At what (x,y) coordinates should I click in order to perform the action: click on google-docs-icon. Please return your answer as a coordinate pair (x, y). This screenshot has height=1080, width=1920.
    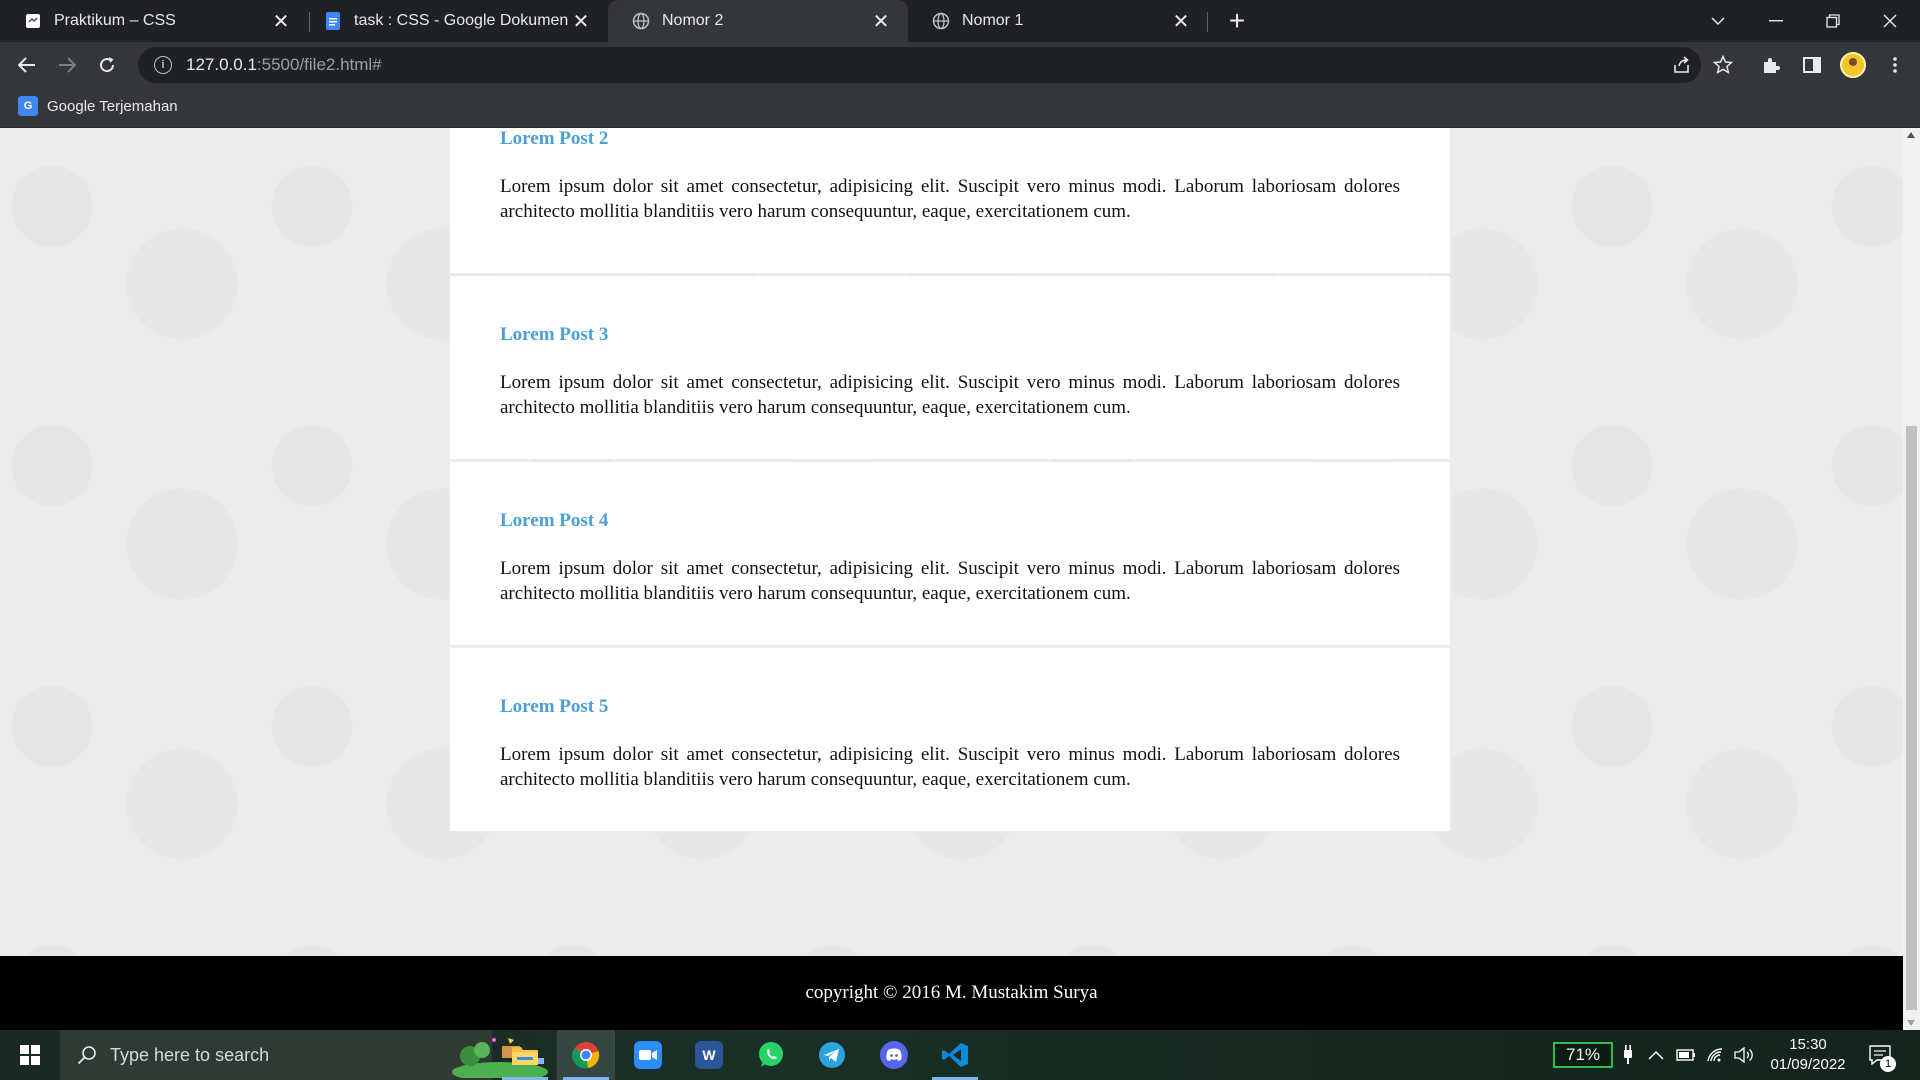
    Looking at the image, I should click on (333, 21).